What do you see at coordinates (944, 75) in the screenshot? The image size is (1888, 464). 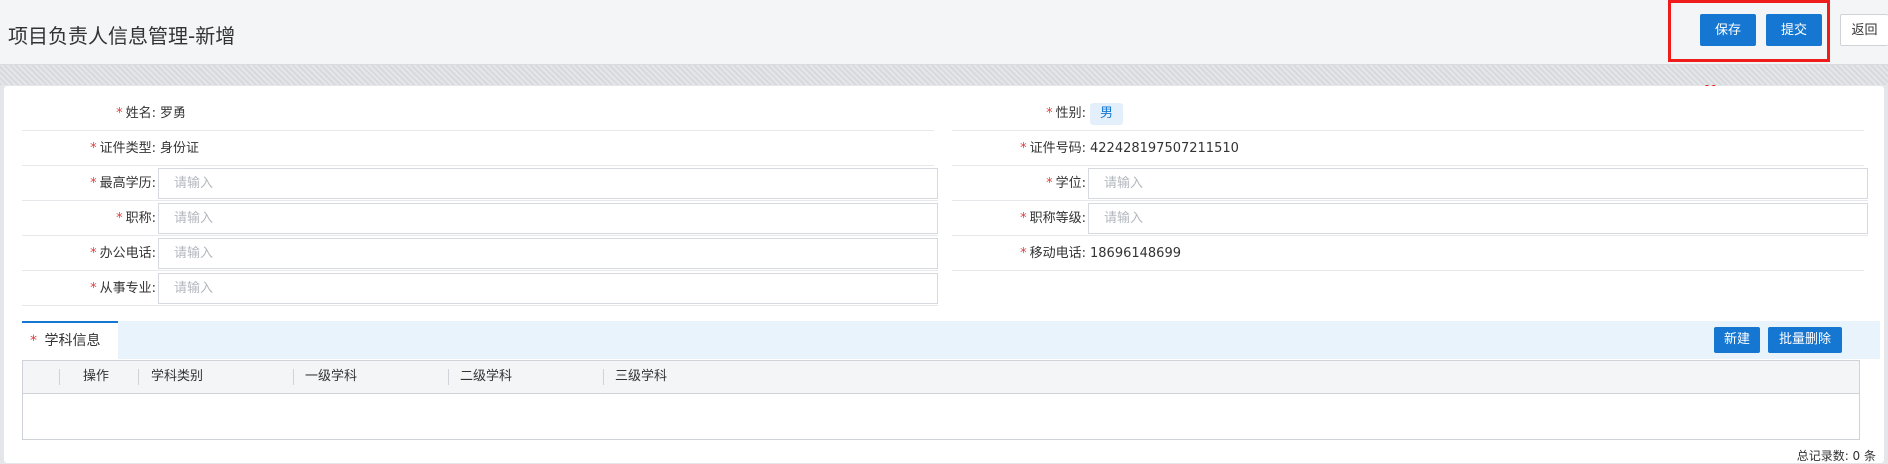 I see `header-divider` at bounding box center [944, 75].